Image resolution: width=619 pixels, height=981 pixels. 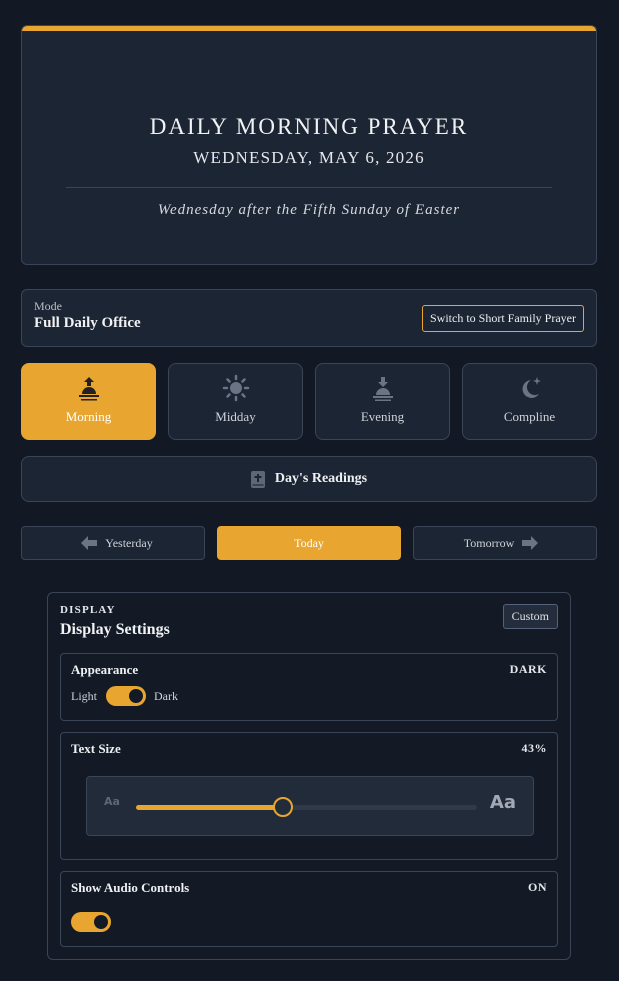 I want to click on office-label: Compline, so click(x=529, y=416).